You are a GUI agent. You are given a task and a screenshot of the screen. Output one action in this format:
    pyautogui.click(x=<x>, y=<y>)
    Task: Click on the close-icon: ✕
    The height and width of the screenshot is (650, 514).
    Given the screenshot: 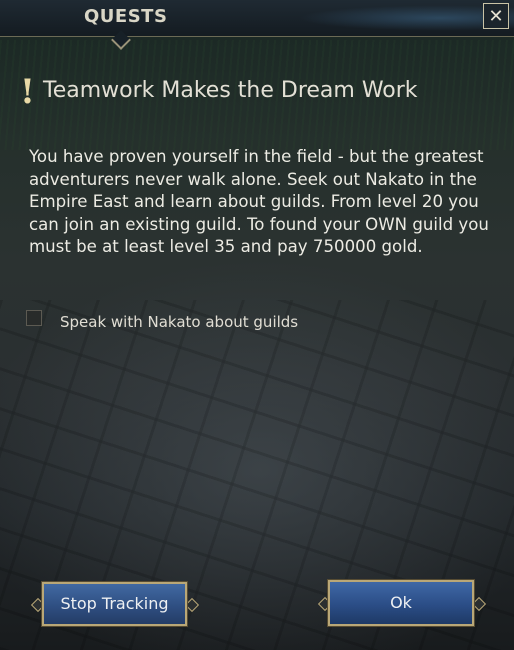 What is the action you would take?
    pyautogui.click(x=496, y=16)
    